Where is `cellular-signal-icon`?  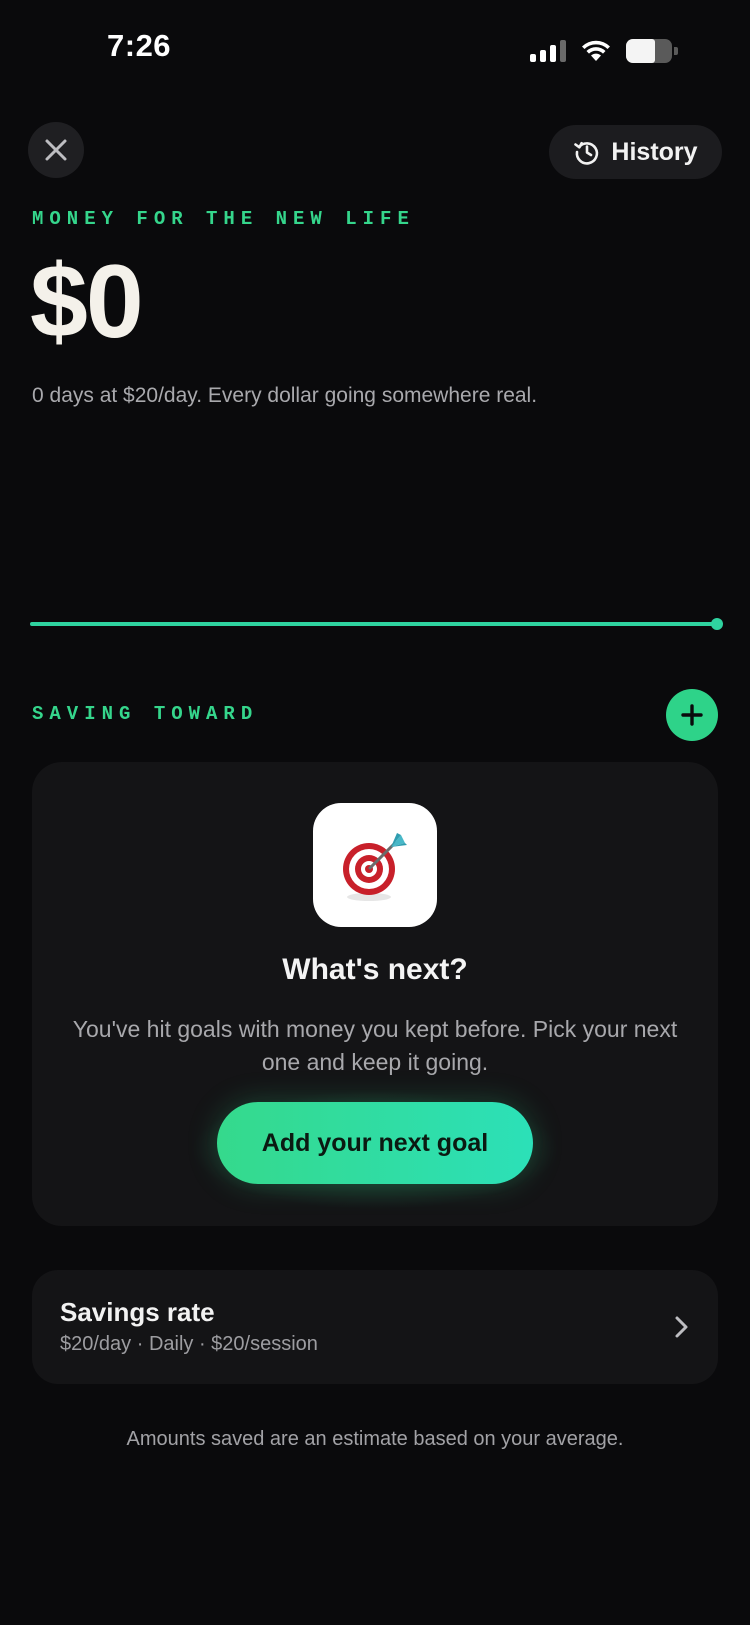 cellular-signal-icon is located at coordinates (548, 51).